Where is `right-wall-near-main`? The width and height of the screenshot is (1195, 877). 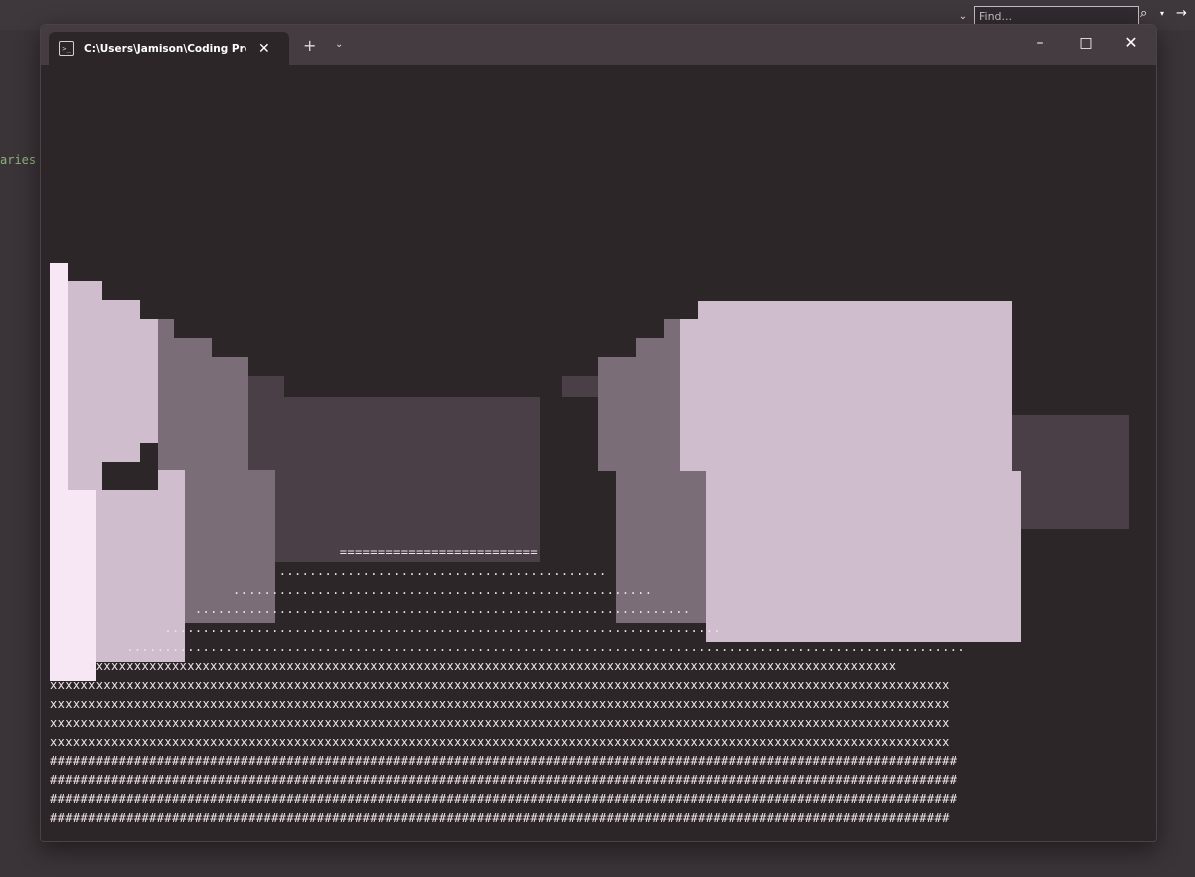 right-wall-near-main is located at coordinates (855, 386).